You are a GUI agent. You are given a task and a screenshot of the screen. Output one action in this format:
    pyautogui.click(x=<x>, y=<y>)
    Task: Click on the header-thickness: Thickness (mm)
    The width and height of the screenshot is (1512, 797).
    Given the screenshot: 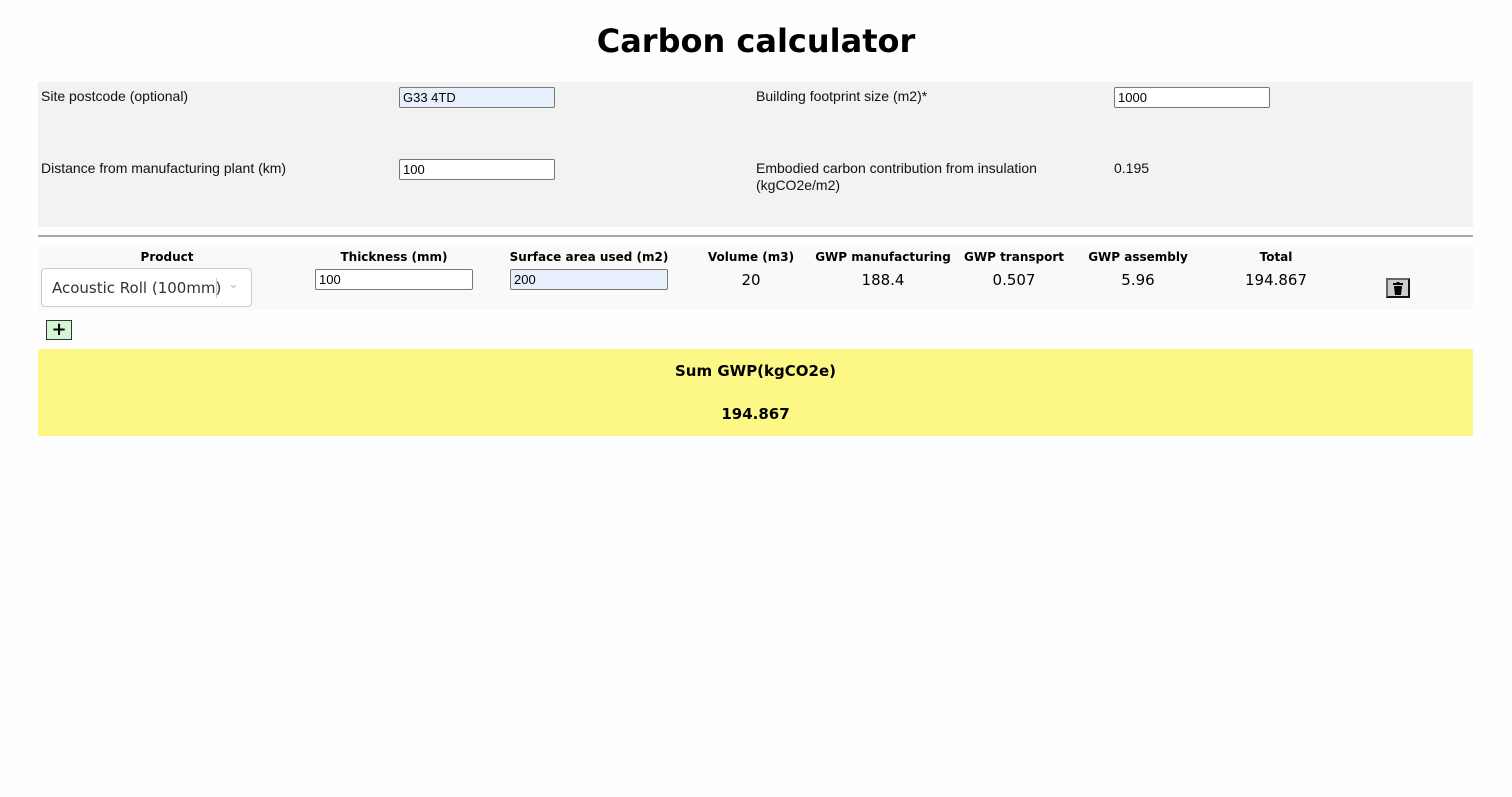 What is the action you would take?
    pyautogui.click(x=394, y=257)
    